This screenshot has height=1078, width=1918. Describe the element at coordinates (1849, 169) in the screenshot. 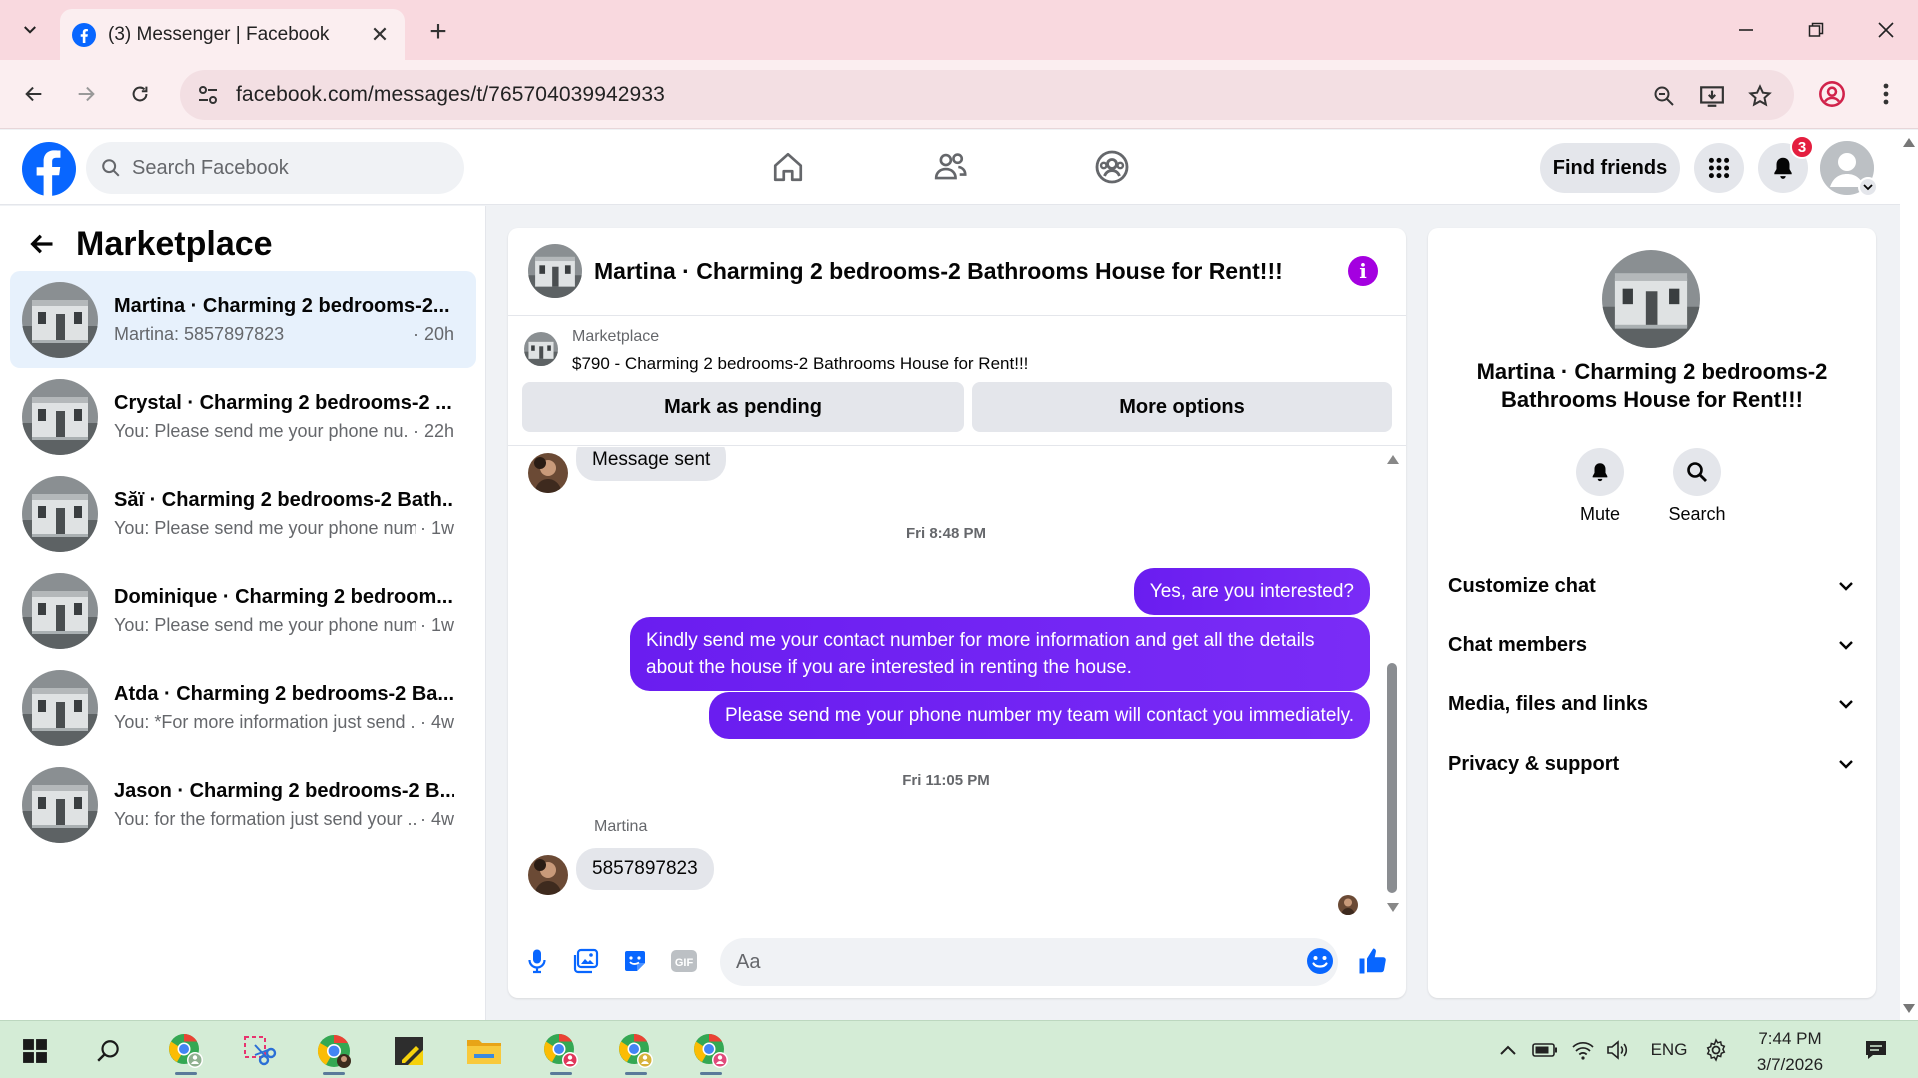

I see `account-avatar` at that location.